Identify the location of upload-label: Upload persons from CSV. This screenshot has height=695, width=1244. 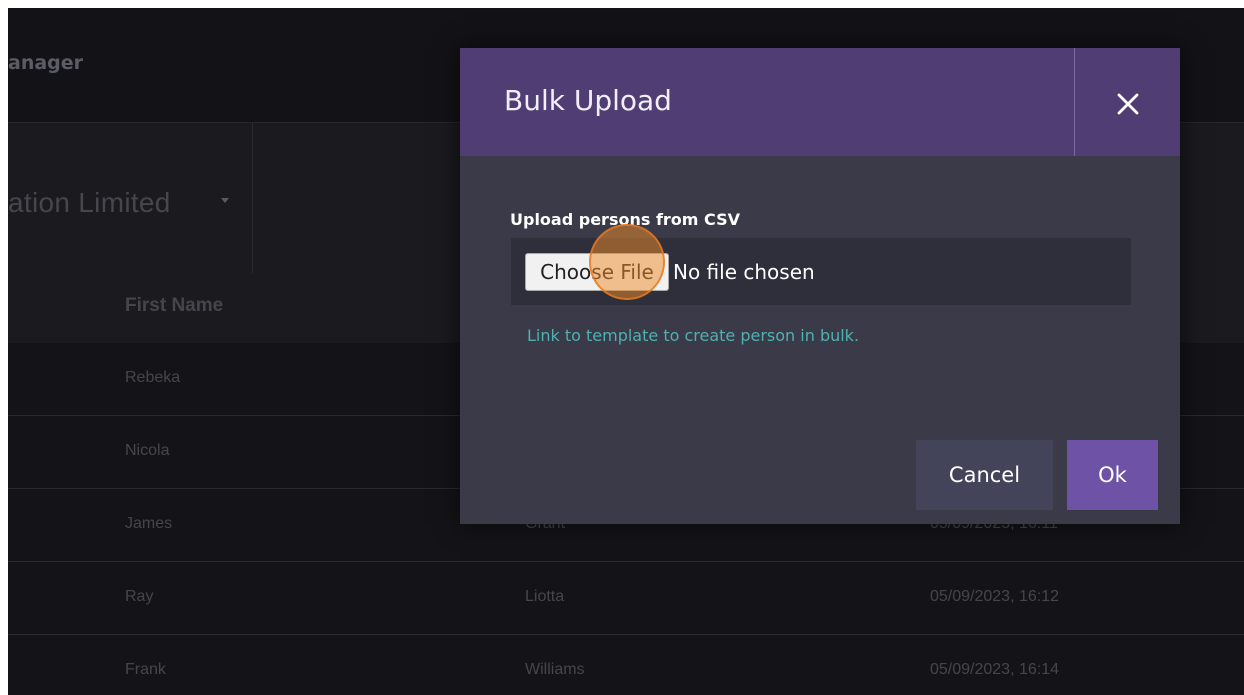
(625, 219).